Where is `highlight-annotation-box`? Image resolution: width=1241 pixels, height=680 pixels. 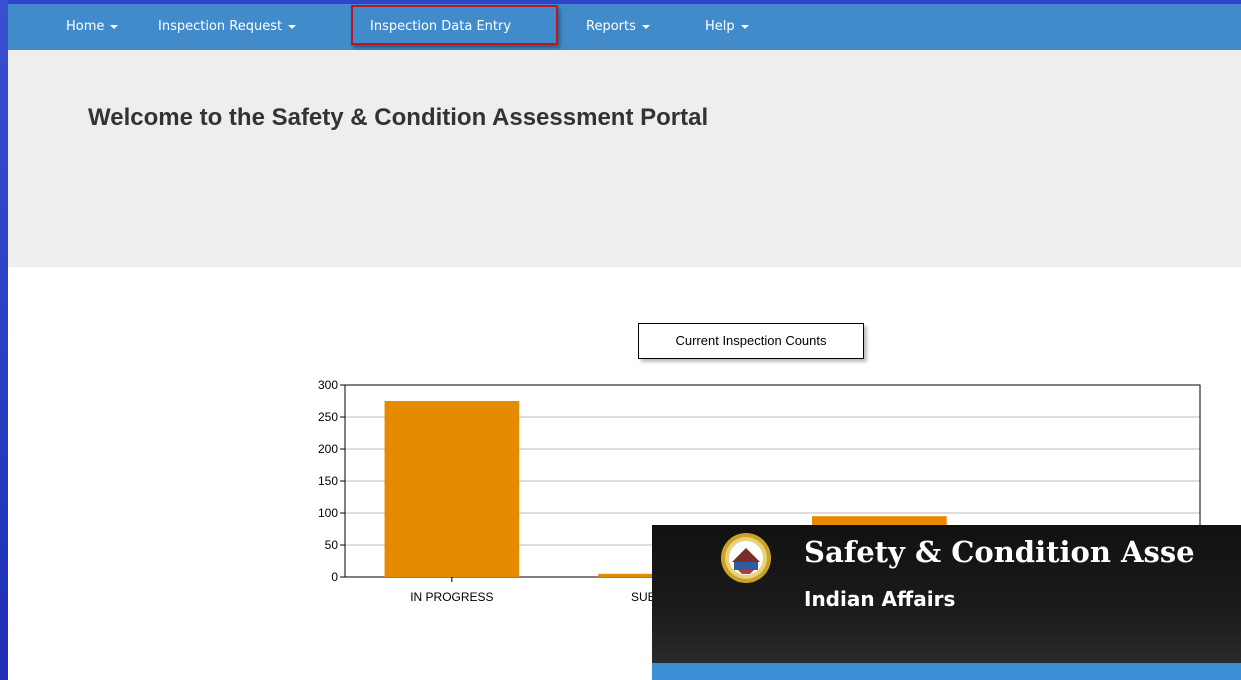 highlight-annotation-box is located at coordinates (454, 25).